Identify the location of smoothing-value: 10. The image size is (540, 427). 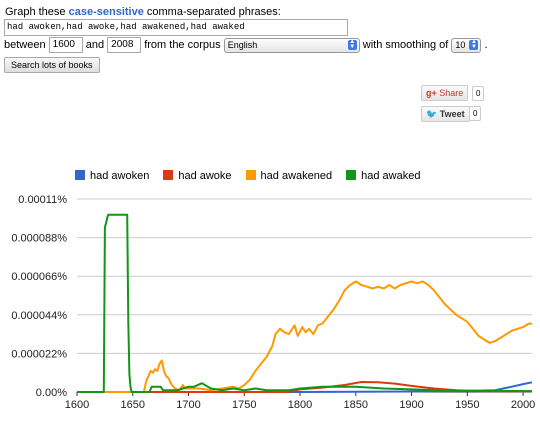
(460, 44).